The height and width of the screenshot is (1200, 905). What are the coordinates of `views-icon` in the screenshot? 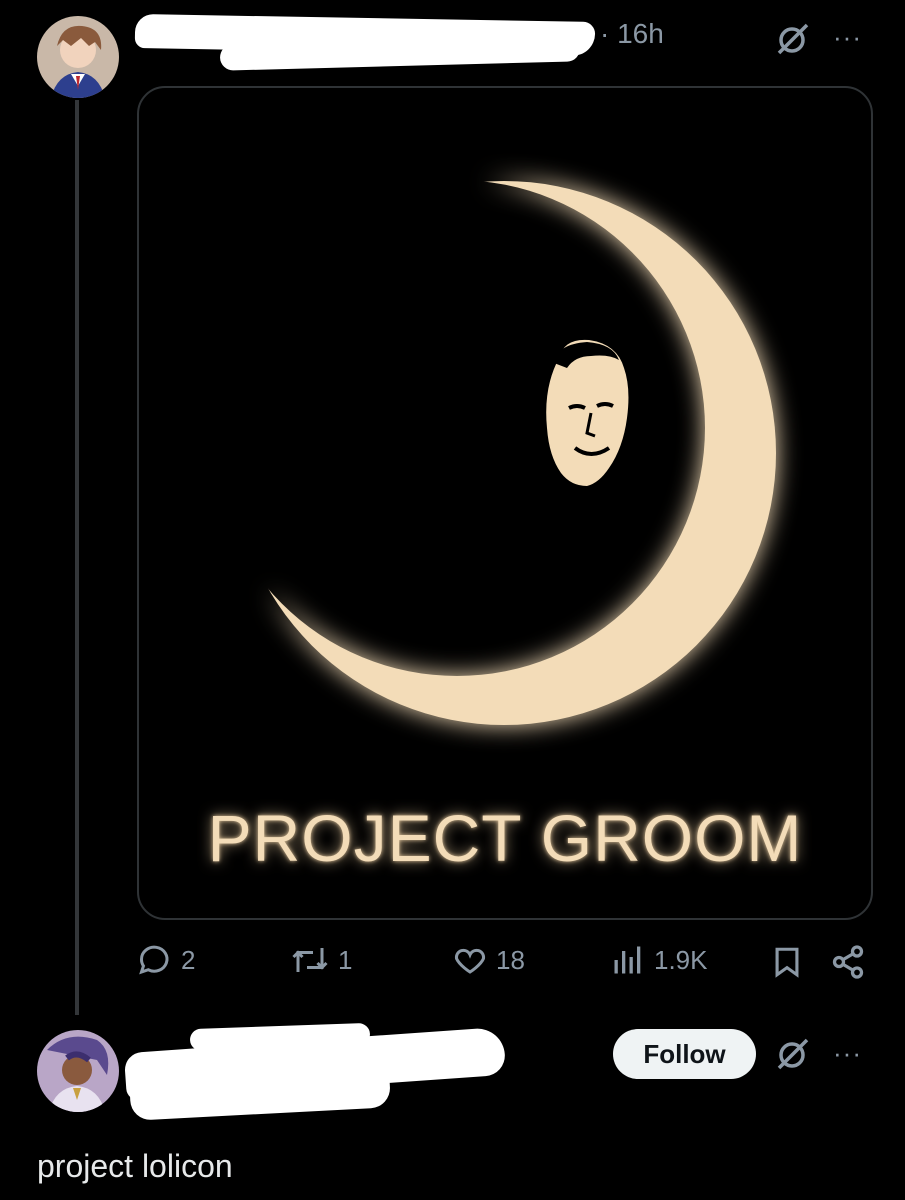 It's located at (627, 960).